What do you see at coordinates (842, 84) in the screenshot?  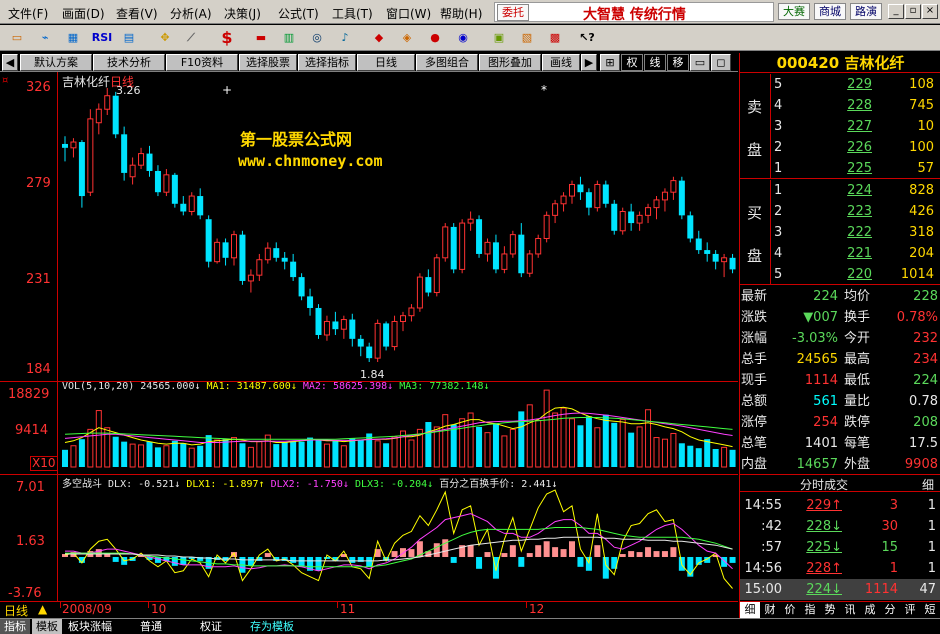 I see `ask-price: 229` at bounding box center [842, 84].